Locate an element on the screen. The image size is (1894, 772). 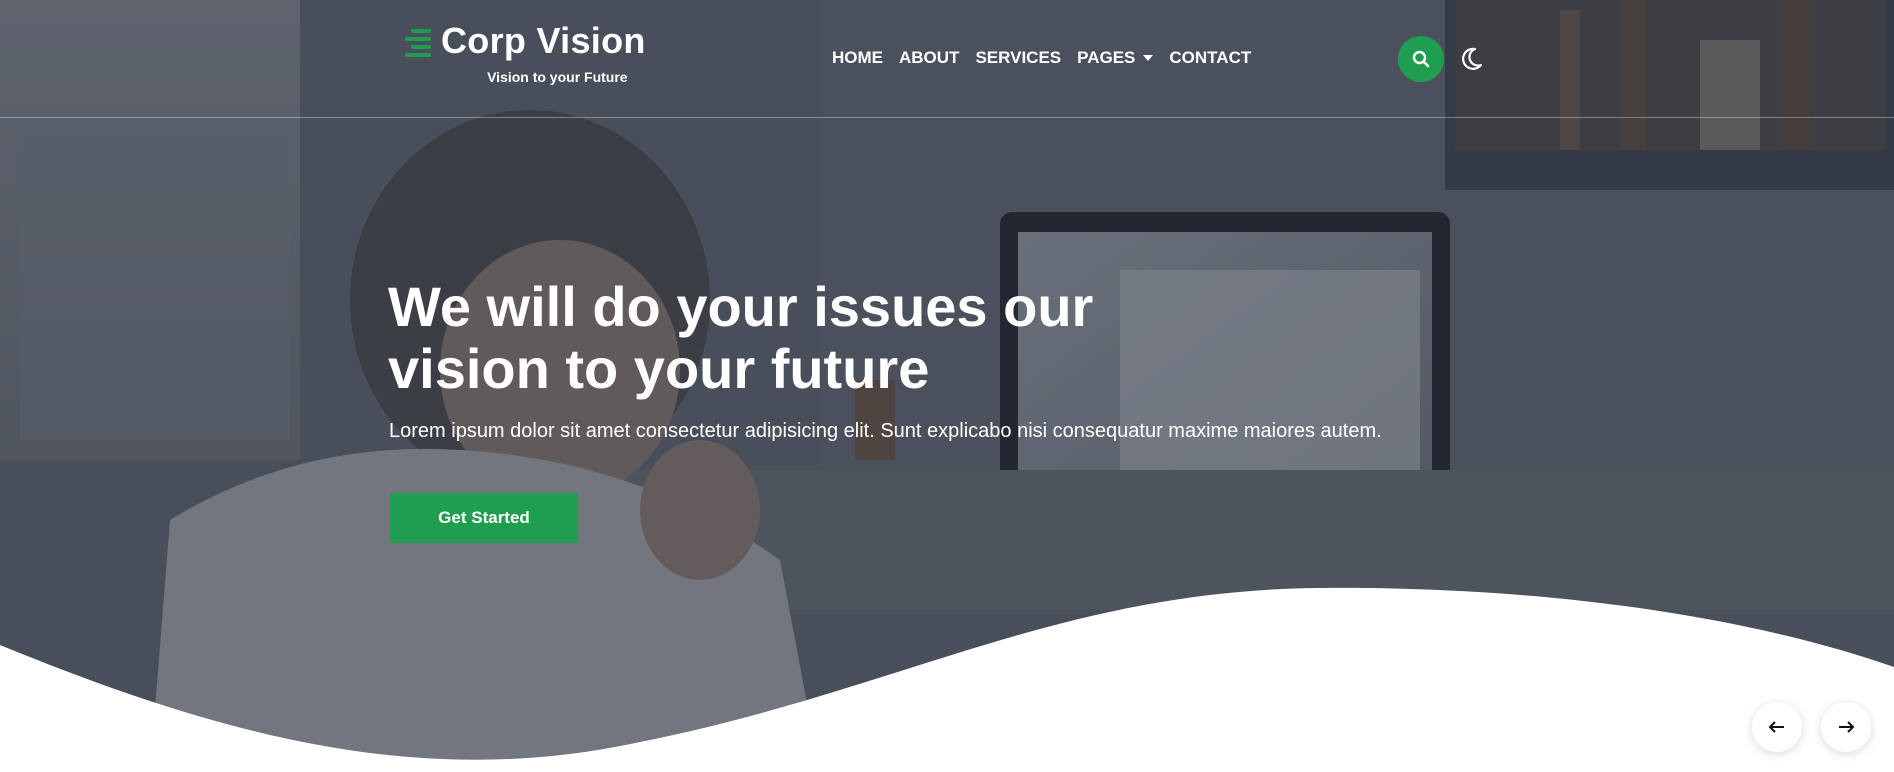
arrow-right-icon is located at coordinates (1847, 727).